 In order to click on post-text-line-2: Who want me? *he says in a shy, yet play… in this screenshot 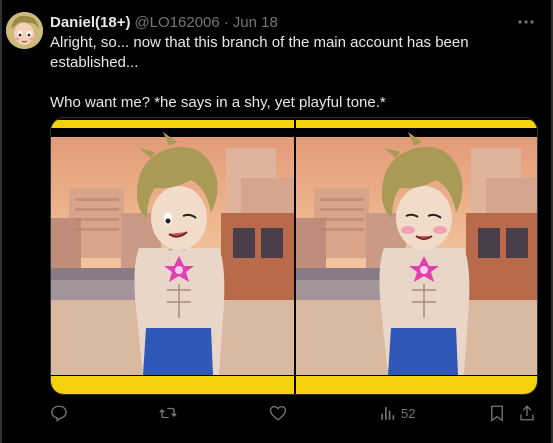, I will do `click(218, 102)`.